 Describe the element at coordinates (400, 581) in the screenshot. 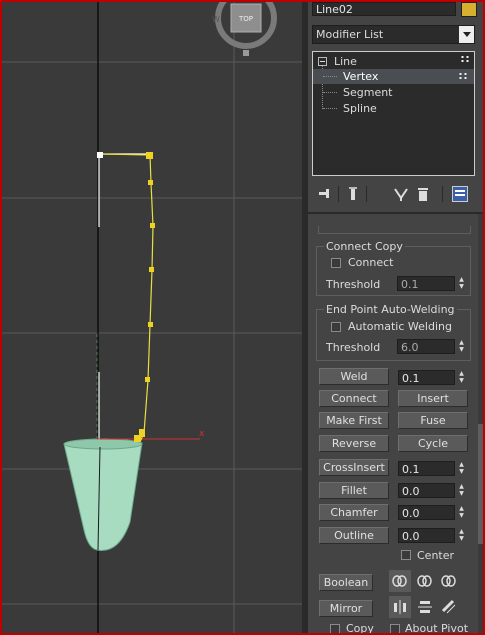

I see `boolean-union-icon` at that location.